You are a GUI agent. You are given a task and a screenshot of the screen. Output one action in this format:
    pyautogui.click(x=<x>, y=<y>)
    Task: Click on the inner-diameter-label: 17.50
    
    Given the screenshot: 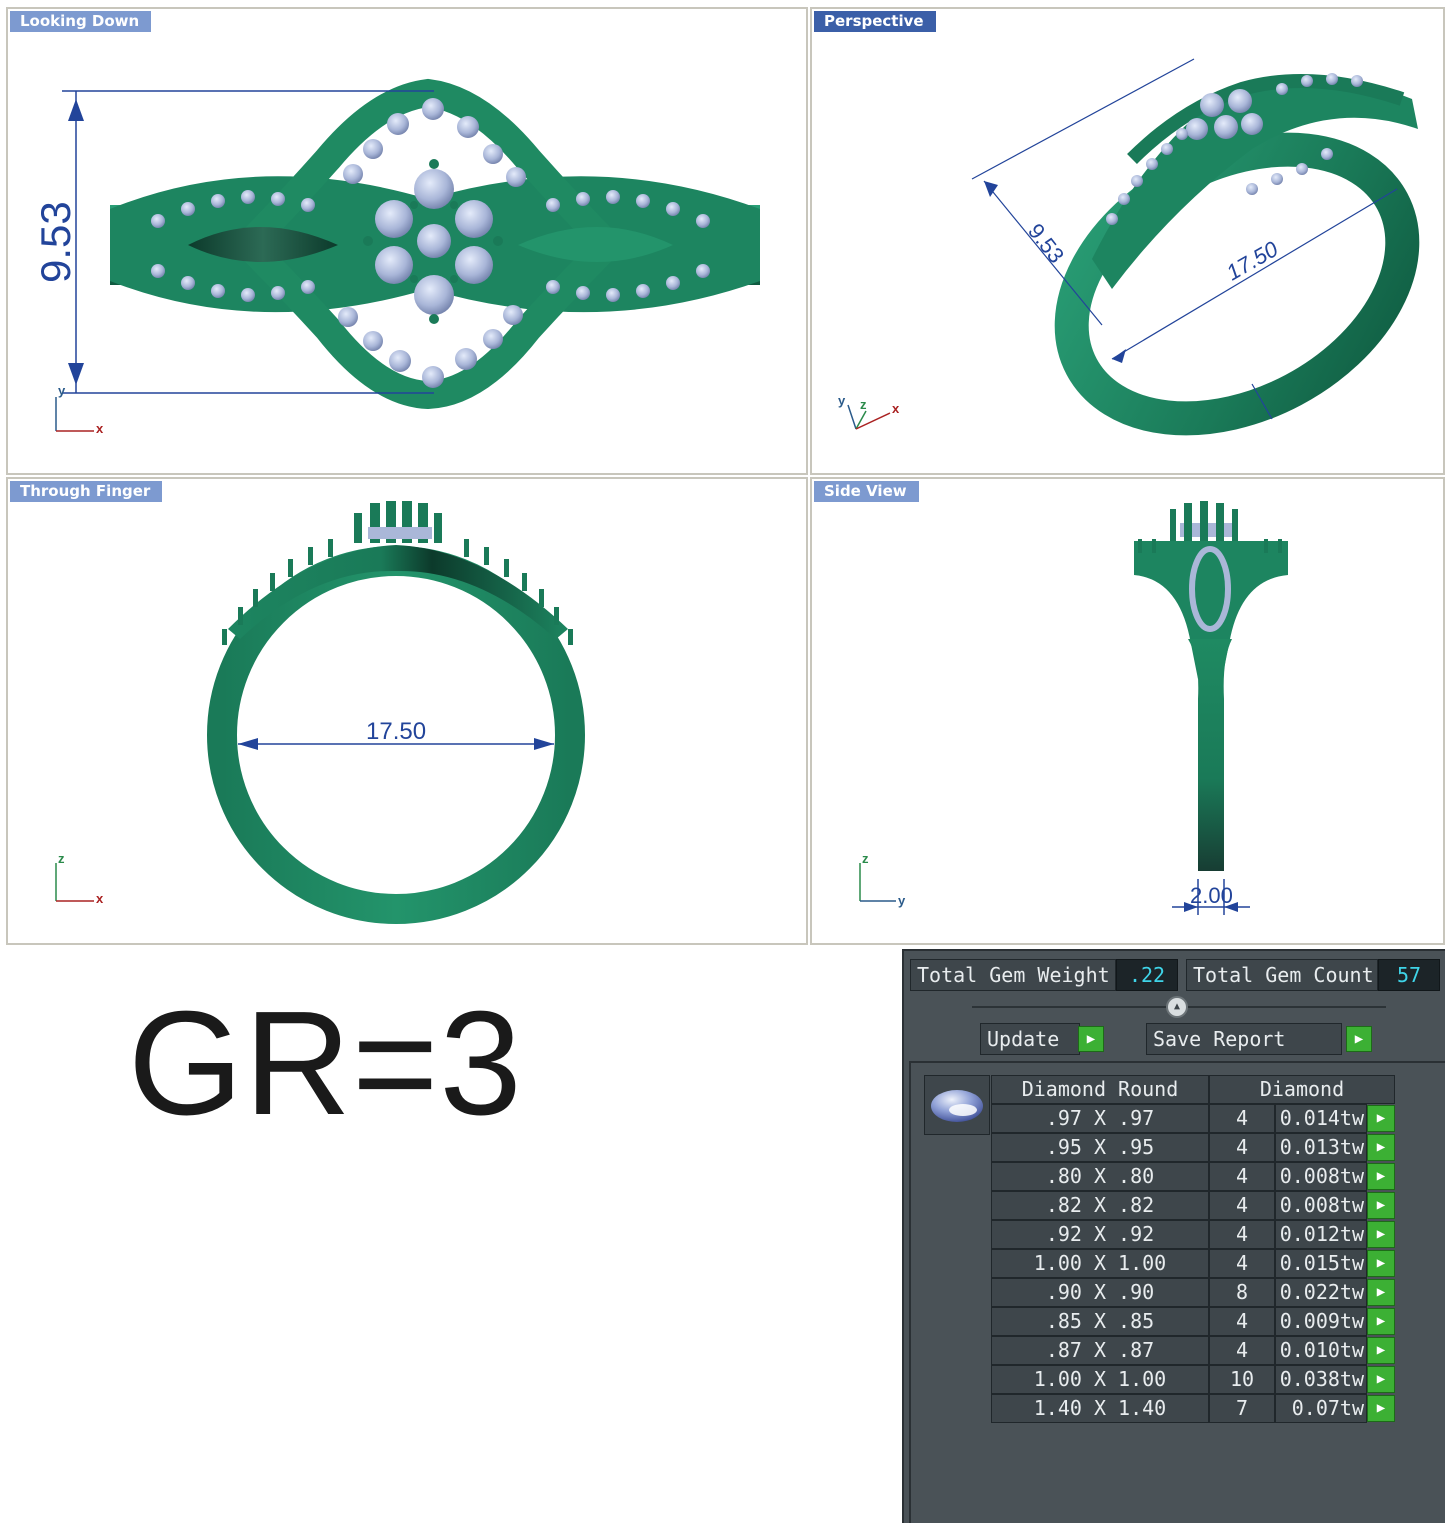 What is the action you would take?
    pyautogui.click(x=396, y=731)
    